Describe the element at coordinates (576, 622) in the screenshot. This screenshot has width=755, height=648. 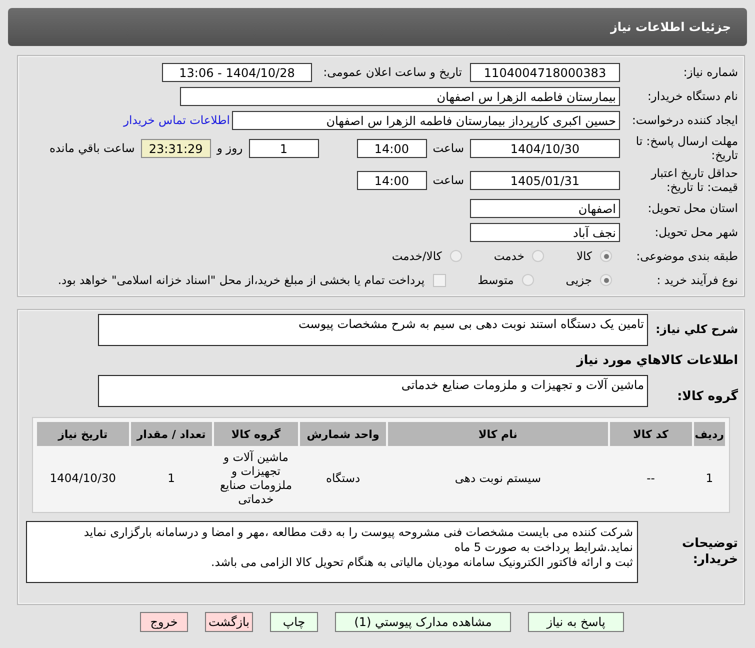
I see `action-button: پاسخ به نیاز` at that location.